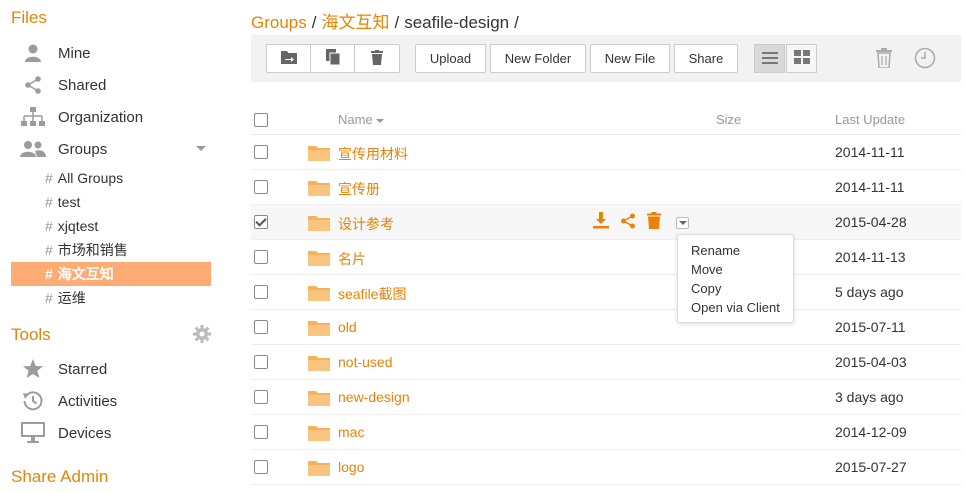  I want to click on group-item-test: # test, so click(111, 202).